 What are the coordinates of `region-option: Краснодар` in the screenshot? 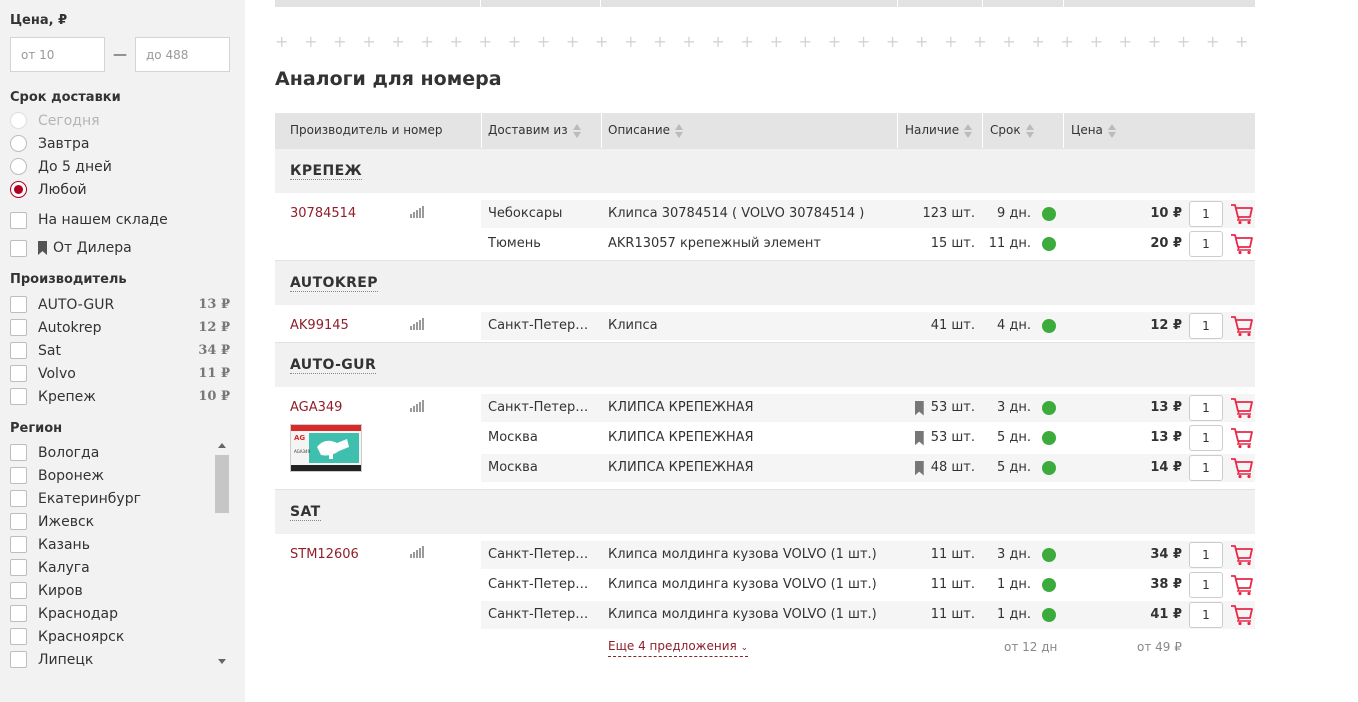 It's located at (120, 613).